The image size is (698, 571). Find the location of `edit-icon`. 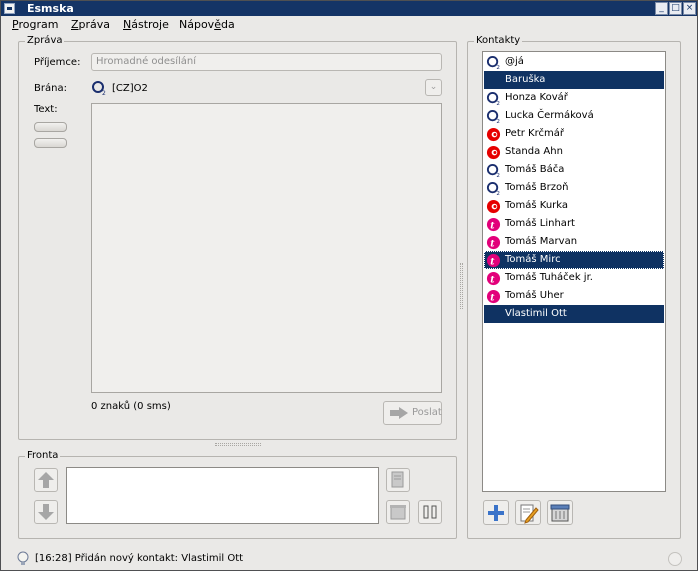

edit-icon is located at coordinates (529, 514).